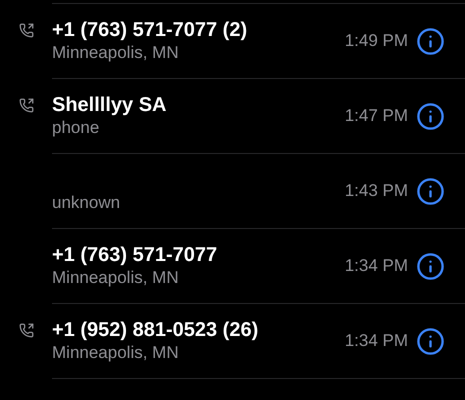 This screenshot has width=465, height=400. What do you see at coordinates (376, 116) in the screenshot?
I see `call-time: 1:47 PM` at bounding box center [376, 116].